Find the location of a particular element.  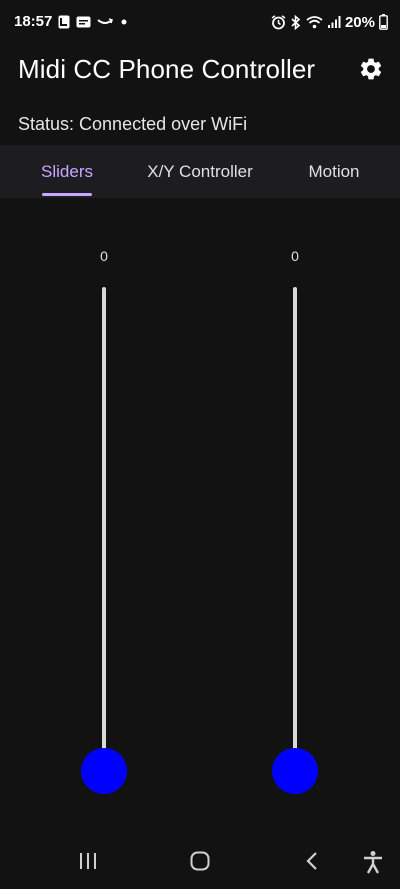

alarm-icon is located at coordinates (278, 22).